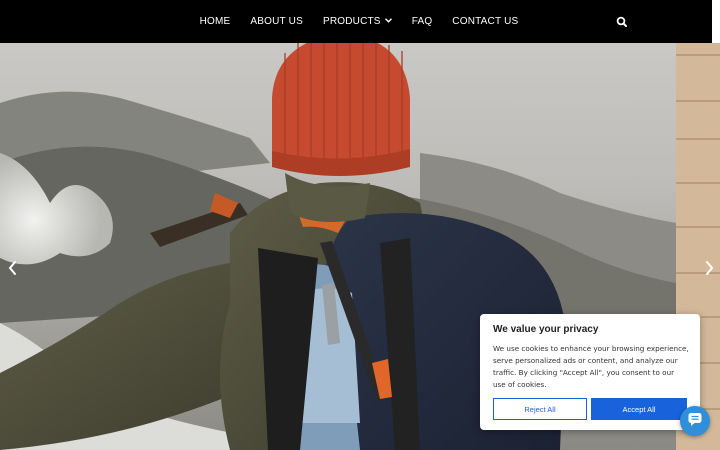 Image resolution: width=720 pixels, height=450 pixels. I want to click on reject-all-button: Reject All, so click(540, 409).